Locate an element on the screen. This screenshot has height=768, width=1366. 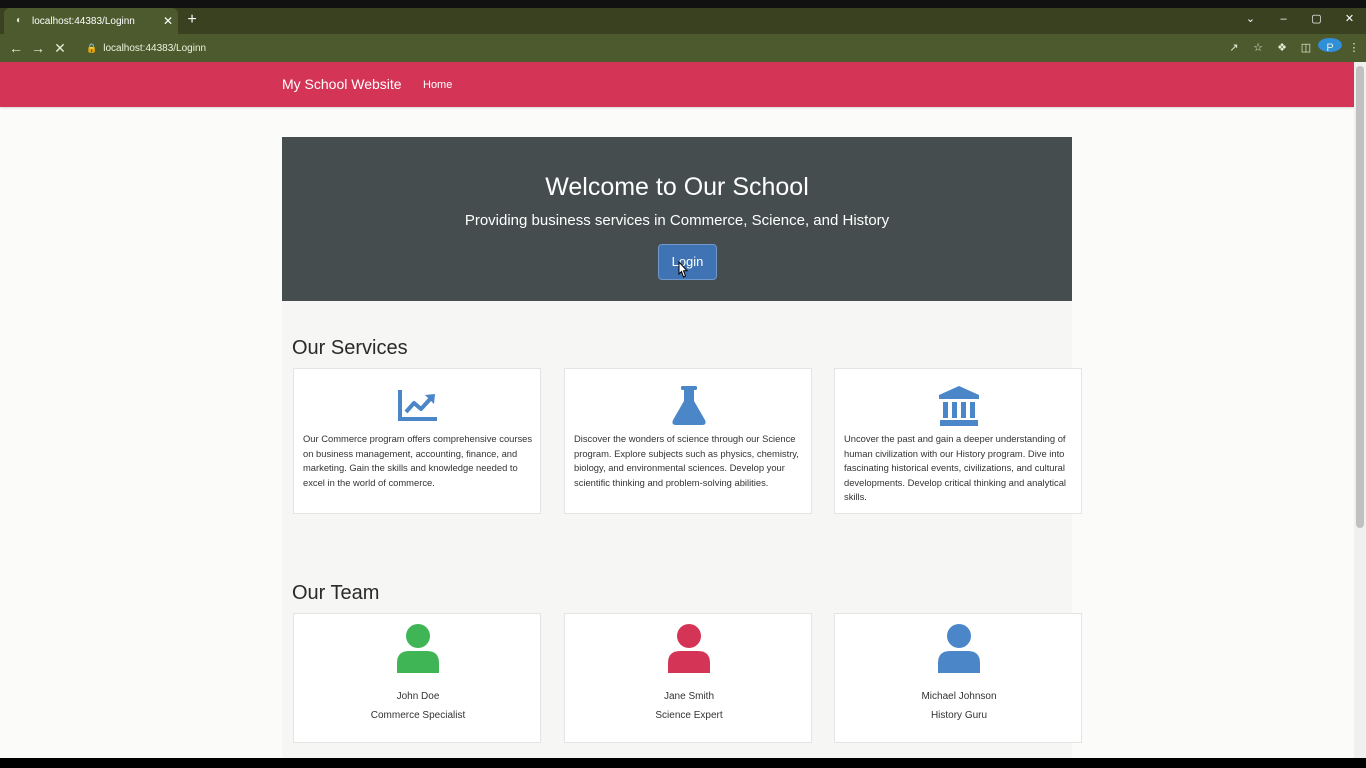
window-controls: ⌄ – ▢ ✕ is located at coordinates (1300, 19).